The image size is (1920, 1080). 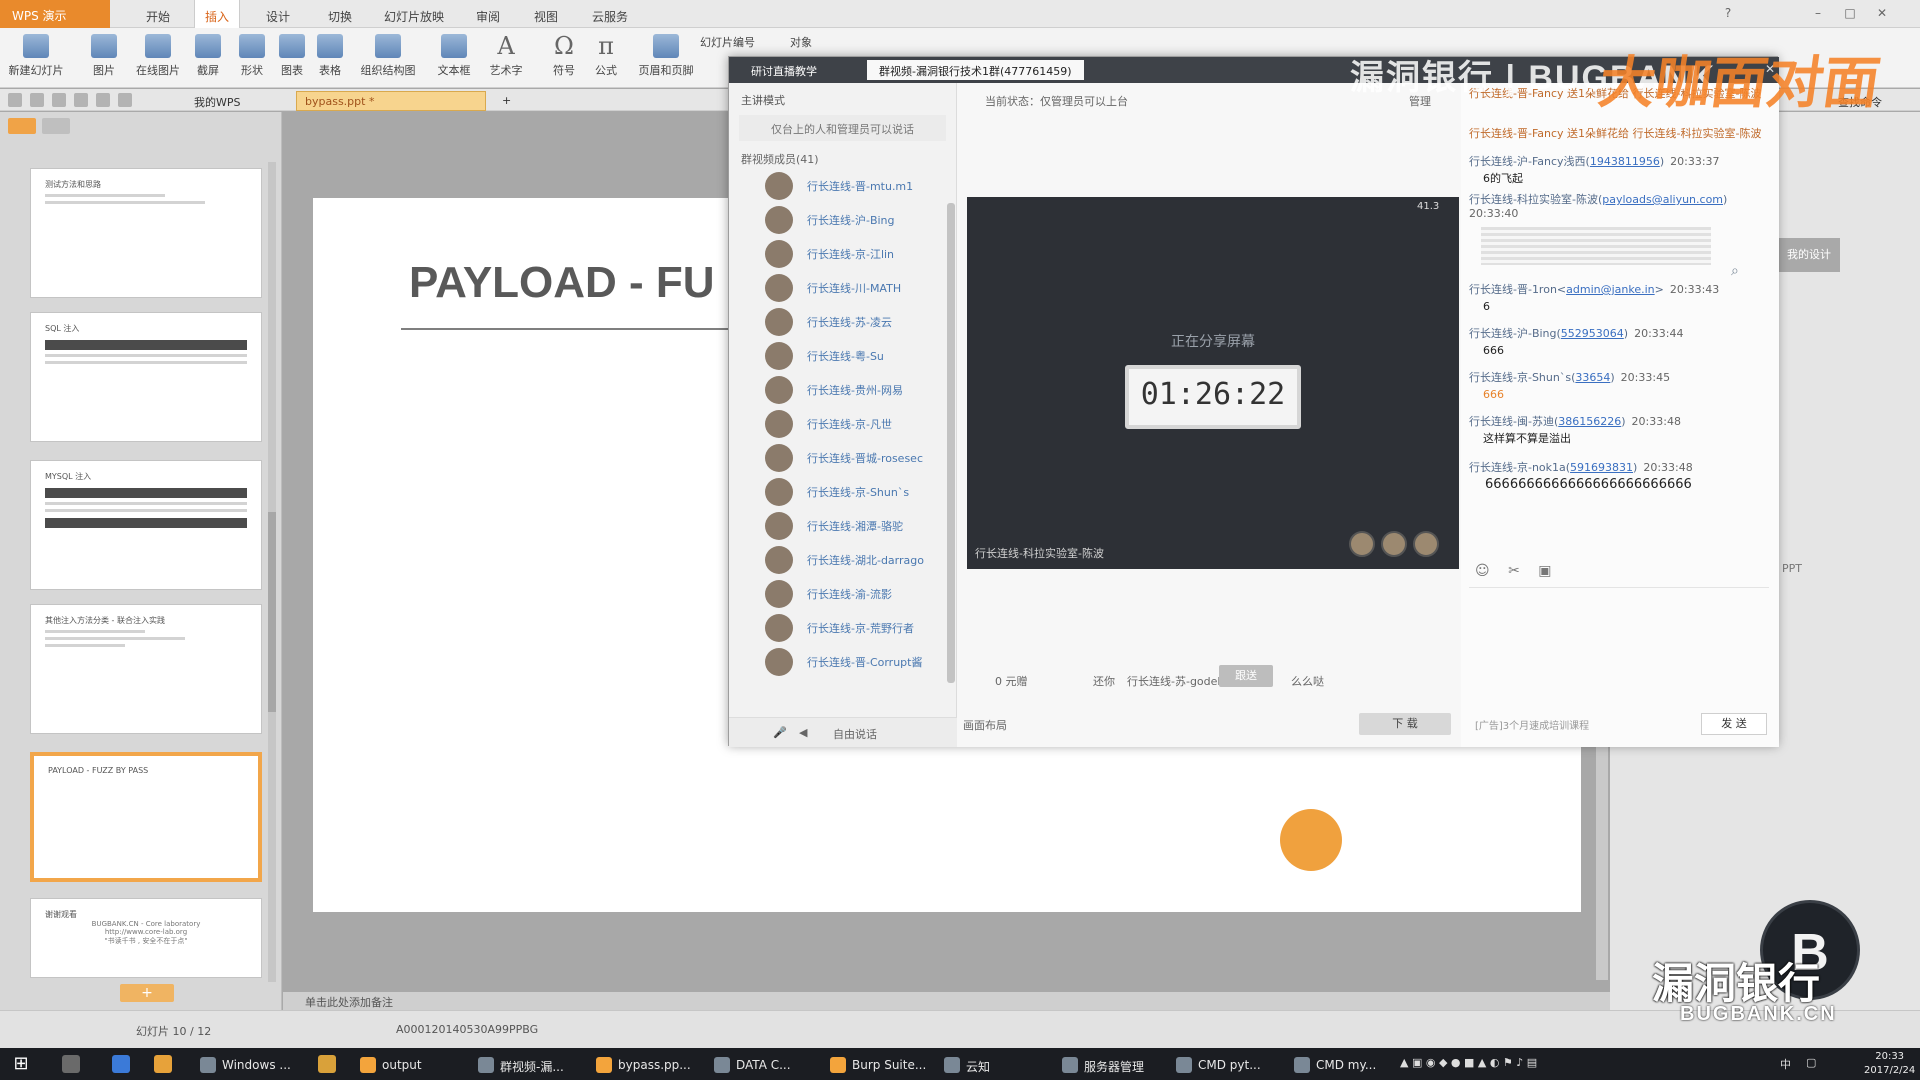 What do you see at coordinates (842, 594) in the screenshot?
I see `member-item: 行长连线-渝-流影` at bounding box center [842, 594].